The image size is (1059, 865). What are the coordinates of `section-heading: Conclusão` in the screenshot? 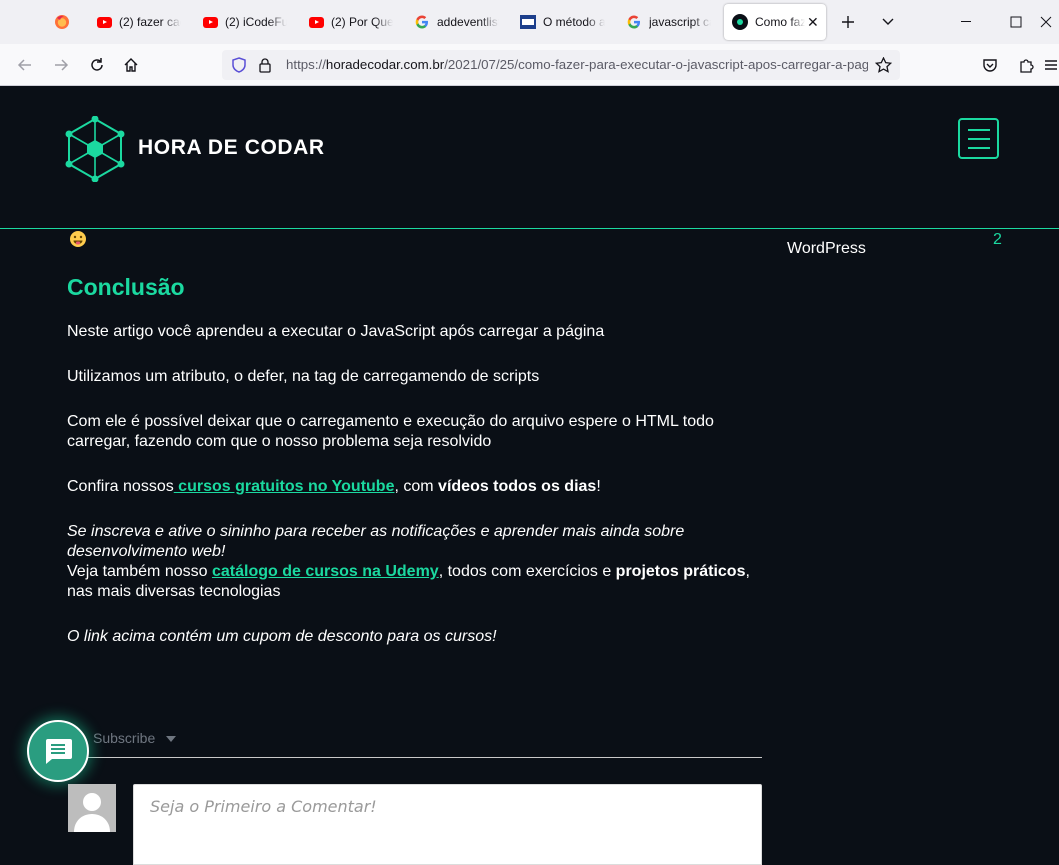 It's located at (126, 287).